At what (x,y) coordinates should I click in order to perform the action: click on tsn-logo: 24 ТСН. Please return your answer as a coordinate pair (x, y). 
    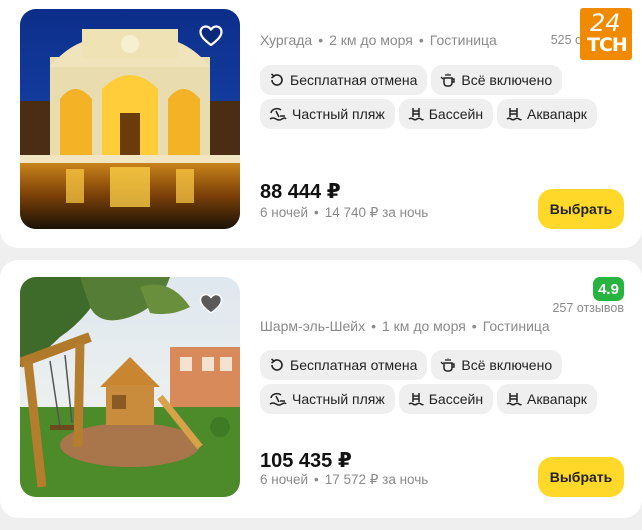
    Looking at the image, I should click on (606, 34).